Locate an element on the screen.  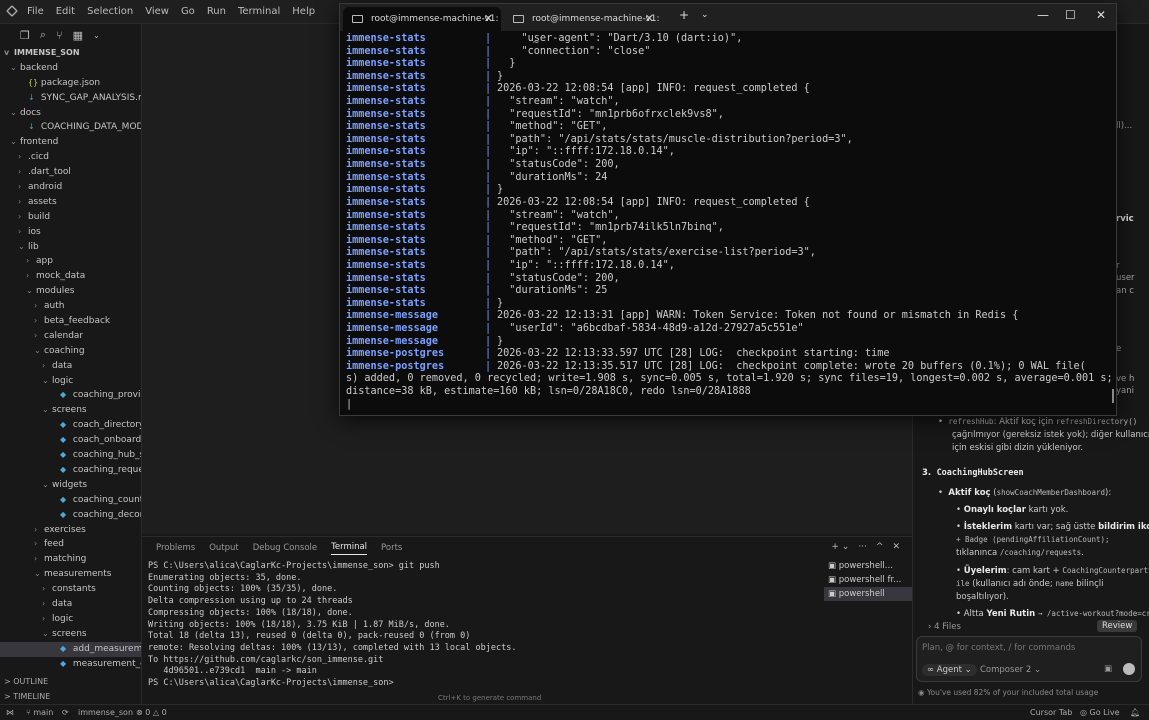
mic-icon is located at coordinates (1129, 669).